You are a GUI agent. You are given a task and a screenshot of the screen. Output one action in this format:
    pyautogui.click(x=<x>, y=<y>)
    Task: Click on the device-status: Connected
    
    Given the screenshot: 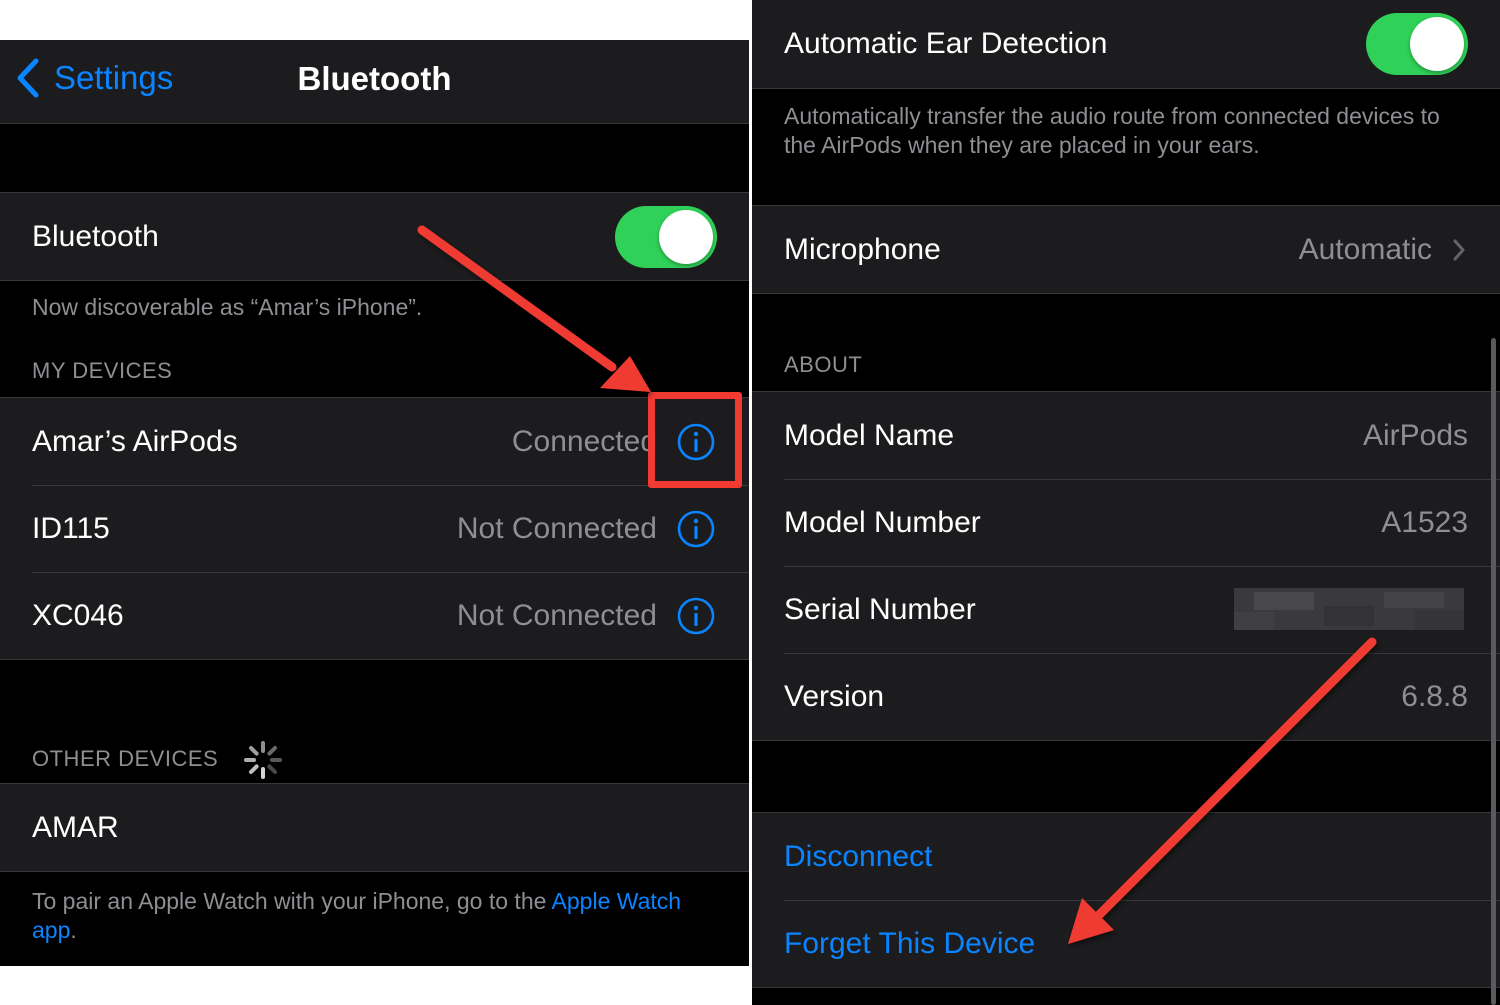 What is the action you would take?
    pyautogui.click(x=584, y=441)
    